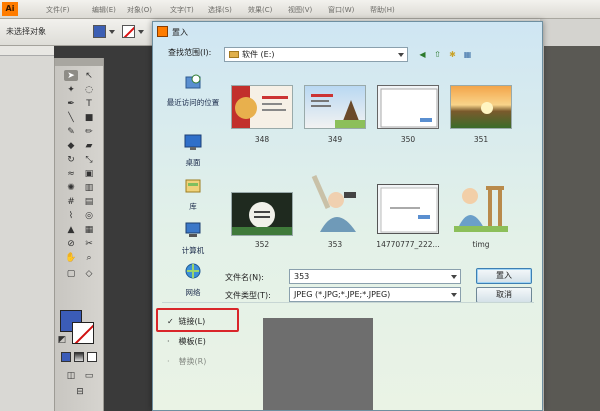 Image resolution: width=600 pixels, height=411 pixels. I want to click on look-in-select: 软件 (E:), so click(316, 54).